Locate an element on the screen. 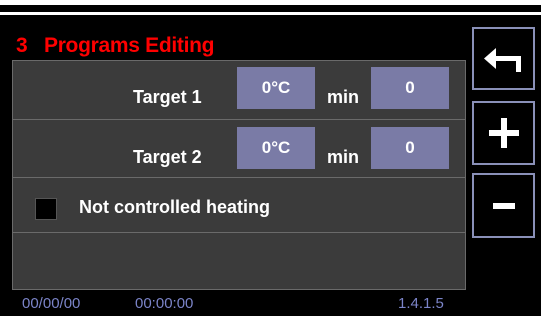 The height and width of the screenshot is (316, 541). target-2-temperature-field: 0°C is located at coordinates (276, 148).